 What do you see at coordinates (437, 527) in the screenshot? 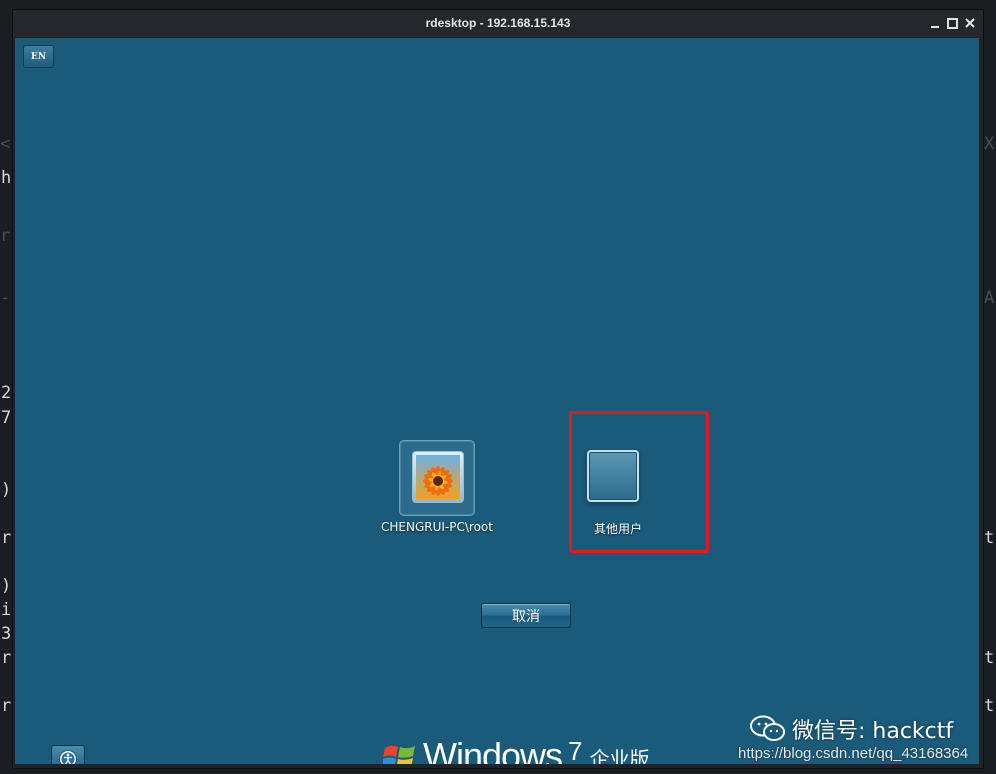
I see `user-tile-label: CHENGRUI-PC\root` at bounding box center [437, 527].